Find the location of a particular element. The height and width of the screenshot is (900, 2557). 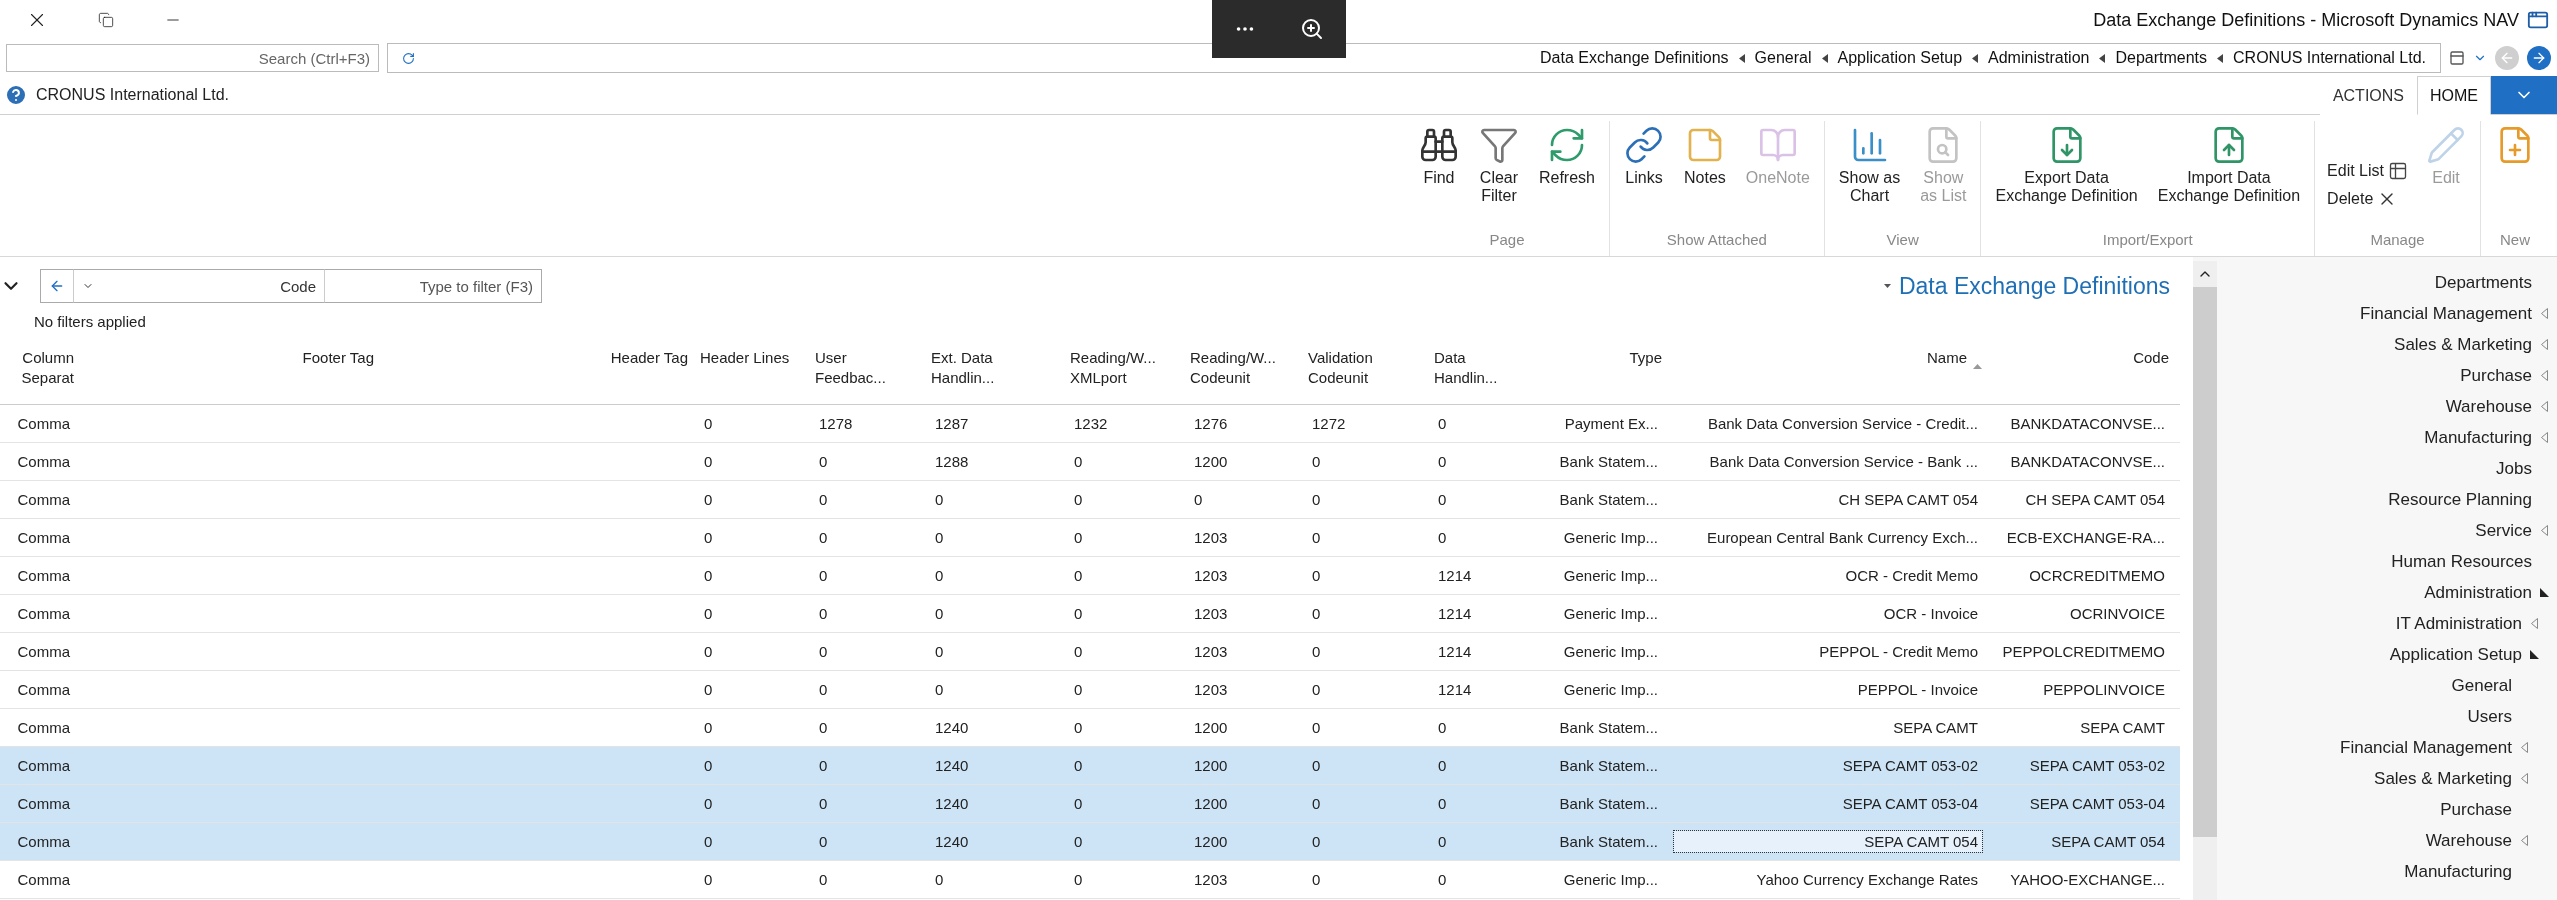

nav-item: Departments is located at coordinates (2387, 282).